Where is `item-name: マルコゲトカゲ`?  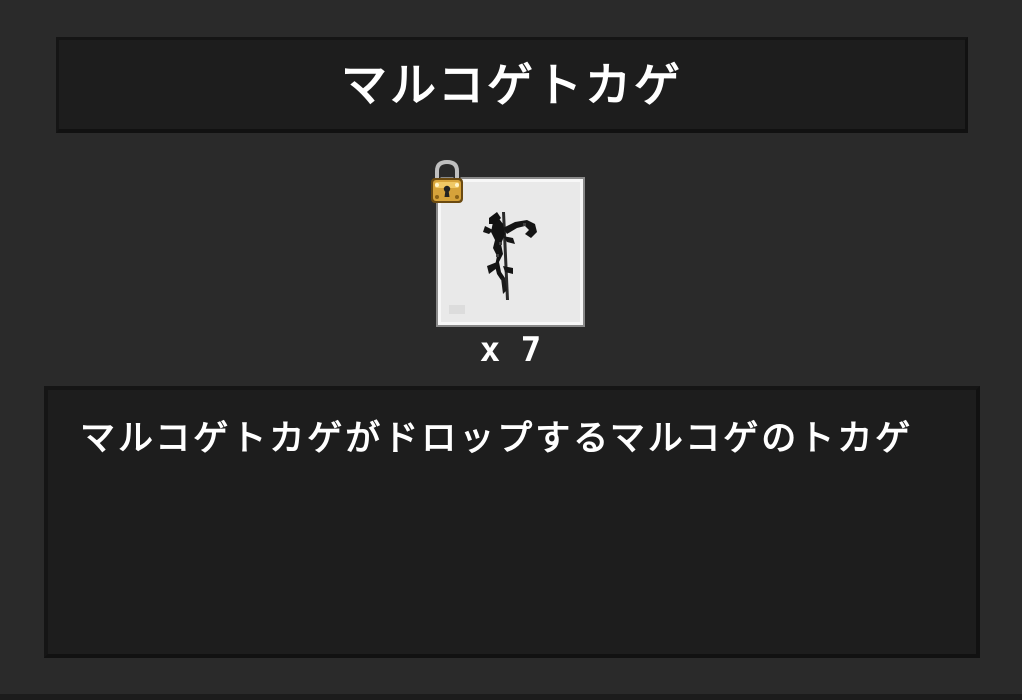 item-name: マルコゲトカゲ is located at coordinates (512, 84).